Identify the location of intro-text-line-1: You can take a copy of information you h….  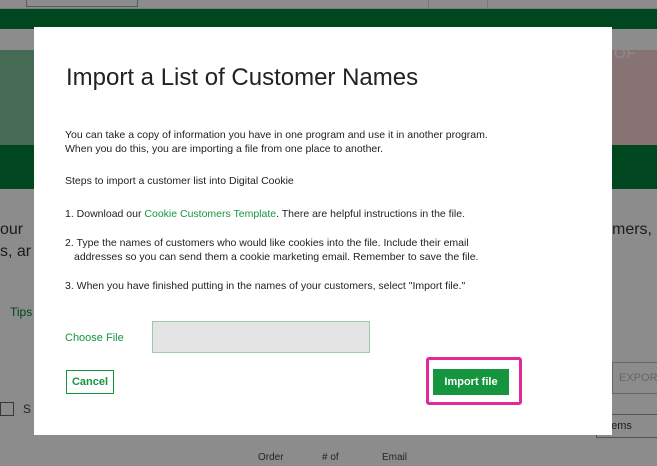
(276, 135).